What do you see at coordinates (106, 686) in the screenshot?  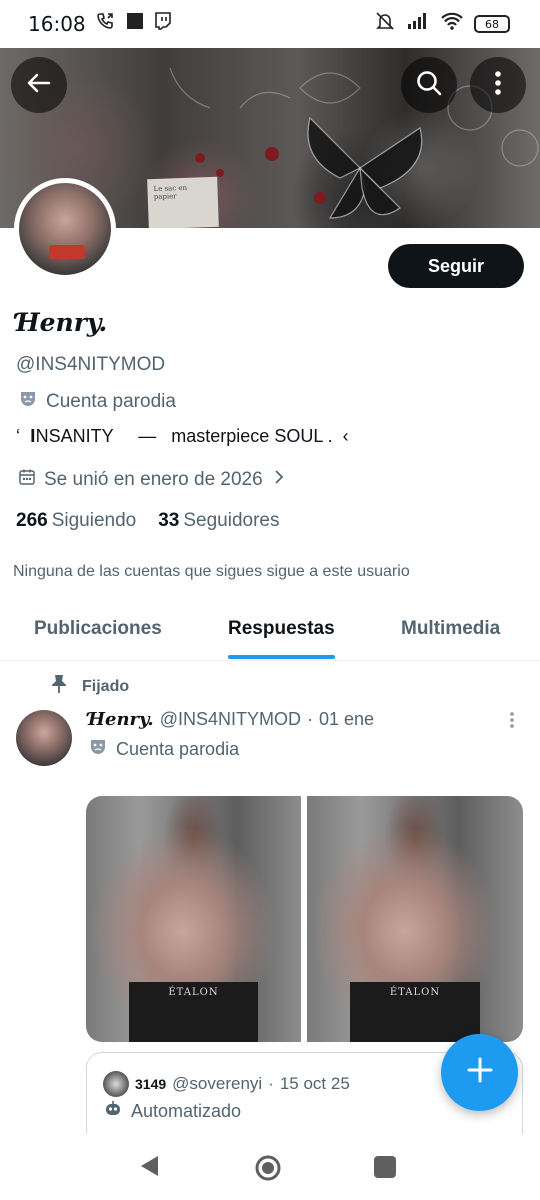 I see `pinned-text: Fijado` at bounding box center [106, 686].